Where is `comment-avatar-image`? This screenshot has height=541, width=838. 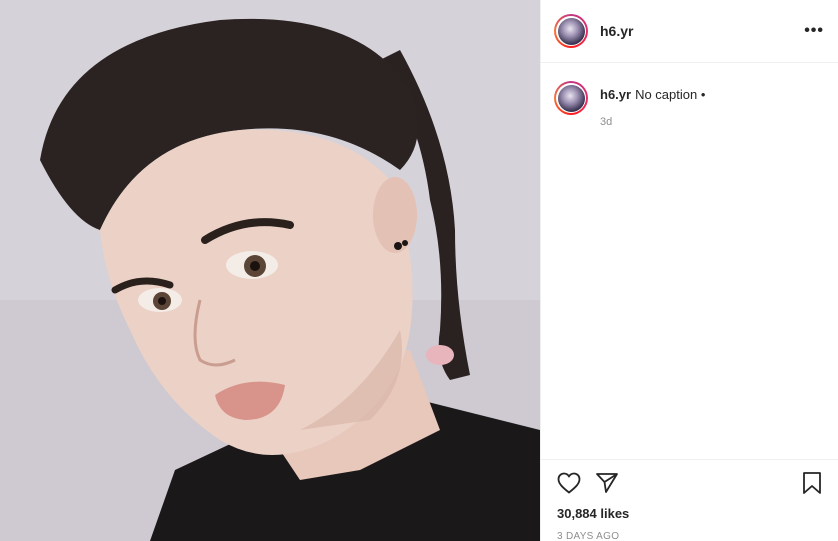 comment-avatar-image is located at coordinates (571, 98).